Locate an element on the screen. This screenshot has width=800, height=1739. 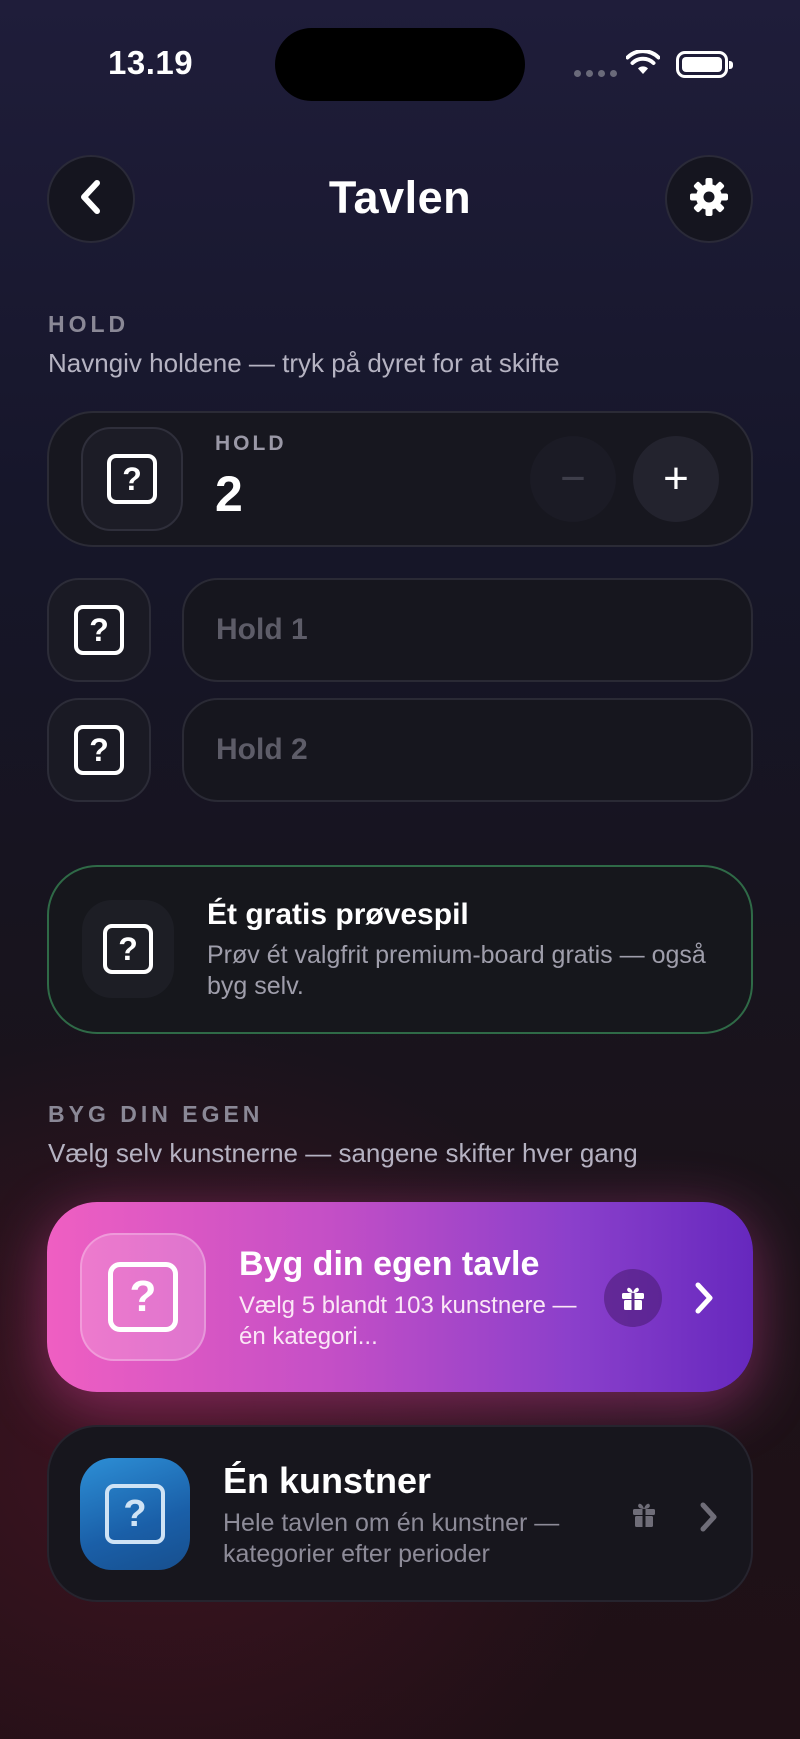
increase-teams-button: + is located at coordinates (676, 479).